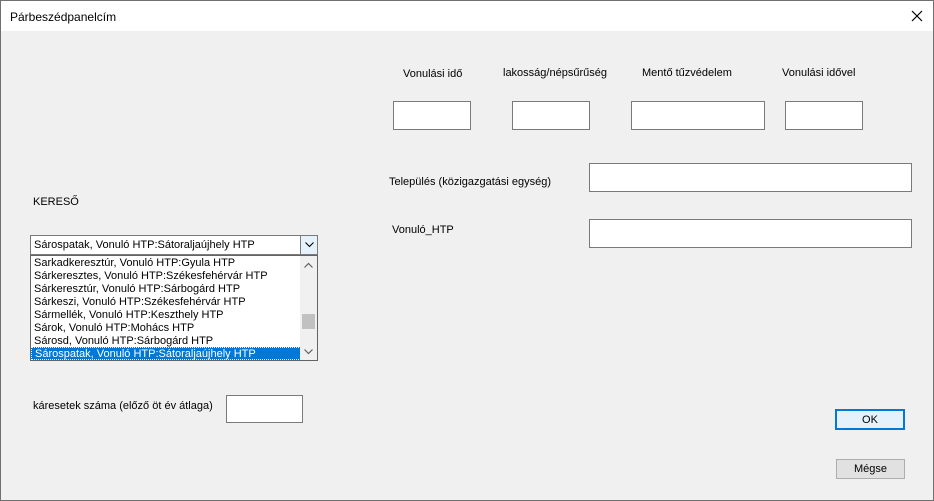 The width and height of the screenshot is (934, 501). What do you see at coordinates (308, 308) in the screenshot?
I see `dropdown-scrollbar` at bounding box center [308, 308].